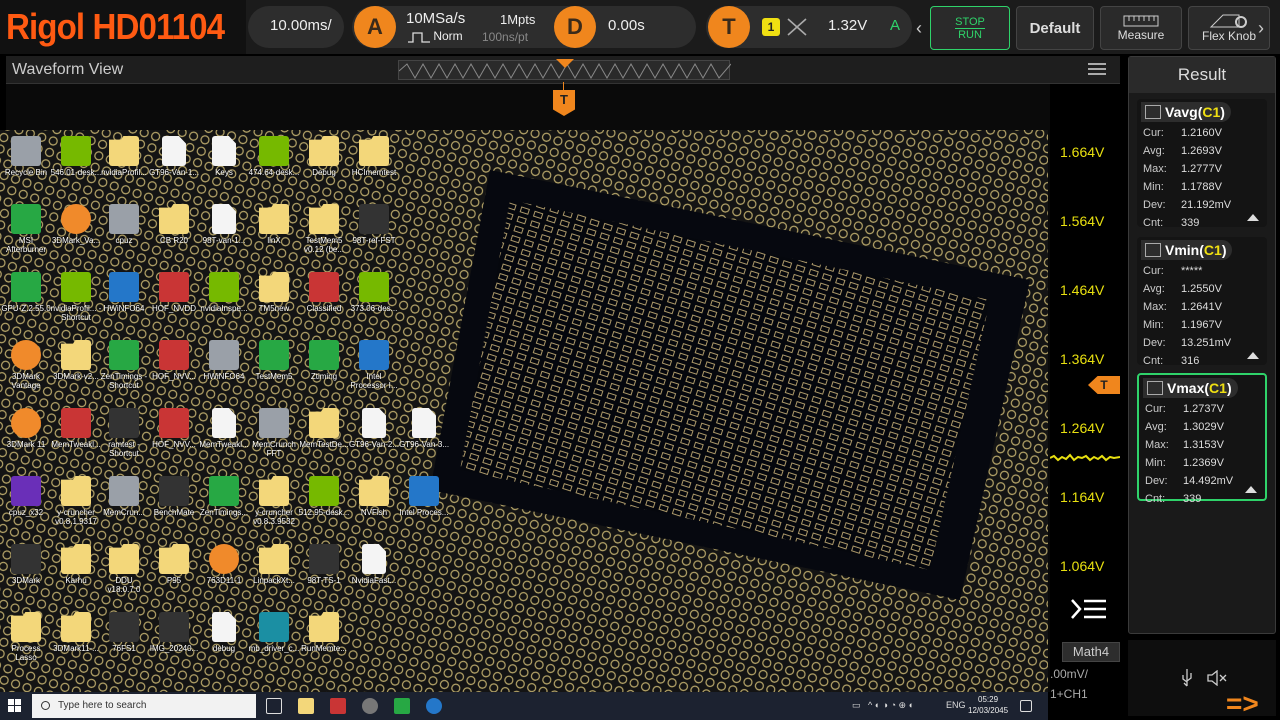 The width and height of the screenshot is (1280, 720). What do you see at coordinates (124, 571) in the screenshot?
I see `desktop-icon: DDU v18.0.7.0` at bounding box center [124, 571].